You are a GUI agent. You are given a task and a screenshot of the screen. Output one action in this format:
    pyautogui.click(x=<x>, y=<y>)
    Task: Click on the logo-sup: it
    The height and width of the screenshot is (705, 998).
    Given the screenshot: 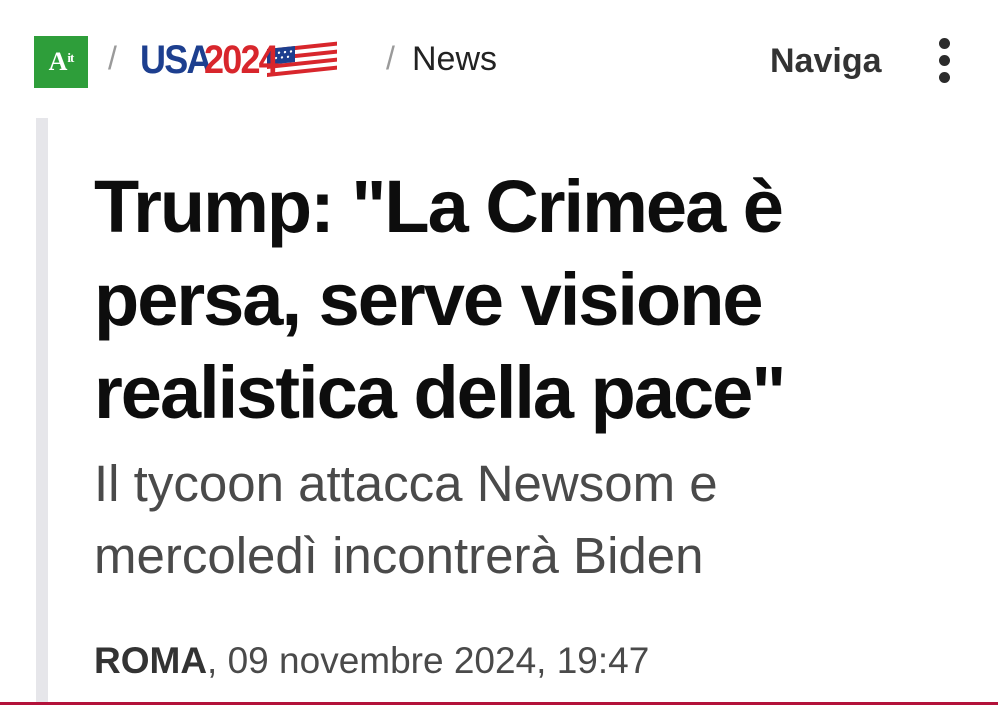 What is the action you would take?
    pyautogui.click(x=70, y=57)
    